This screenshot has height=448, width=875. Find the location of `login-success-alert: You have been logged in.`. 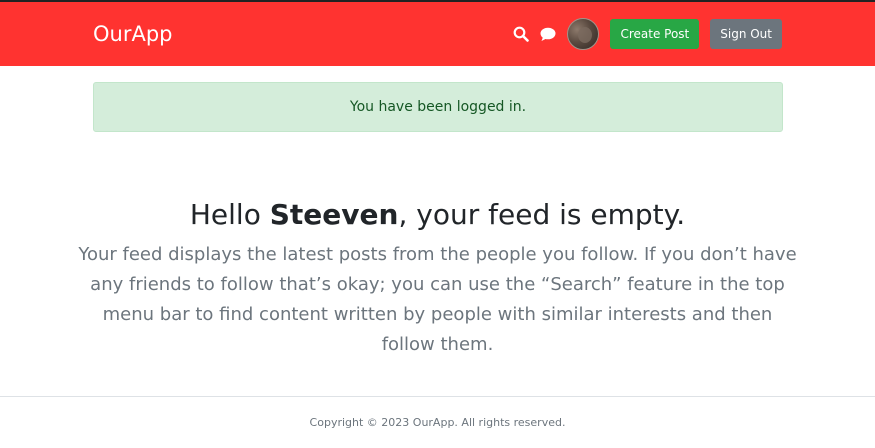

login-success-alert: You have been logged in. is located at coordinates (438, 107).